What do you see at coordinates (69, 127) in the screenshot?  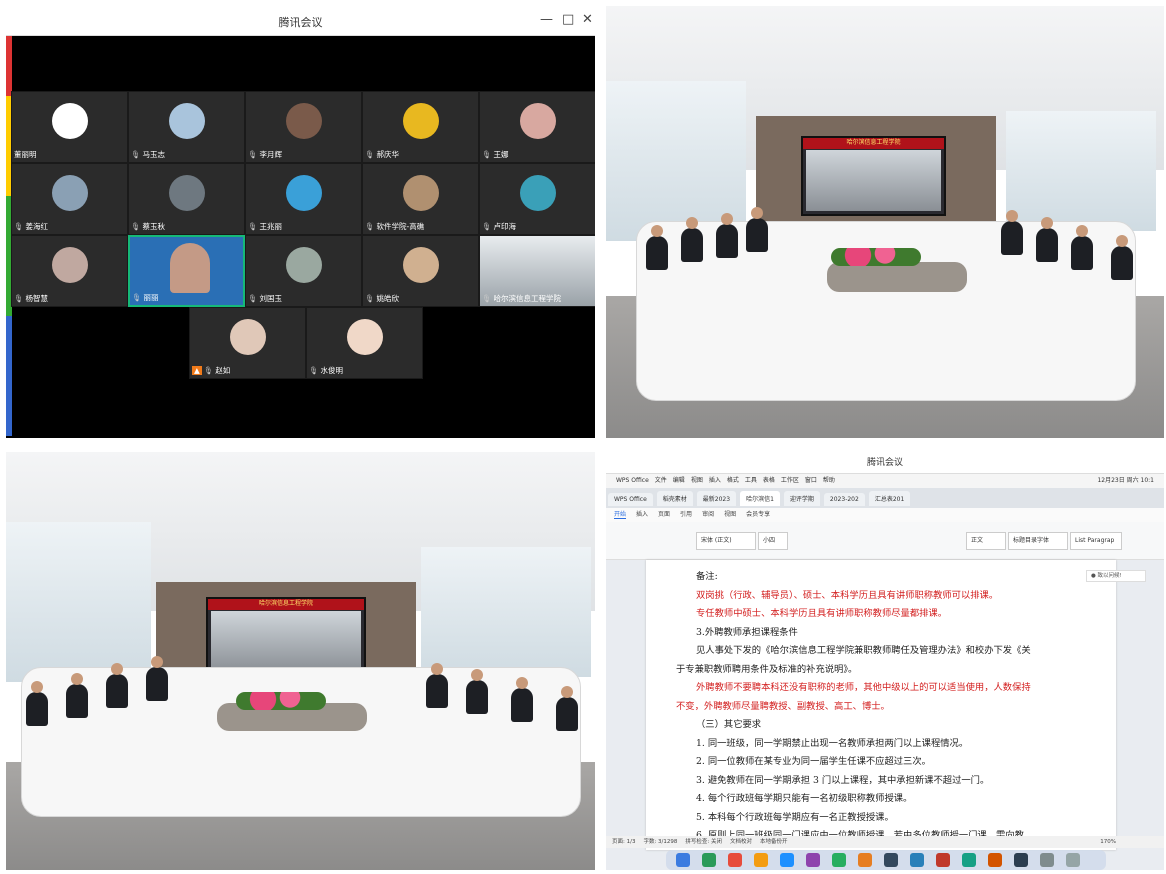 I see `participant-tile: 董丽明` at bounding box center [69, 127].